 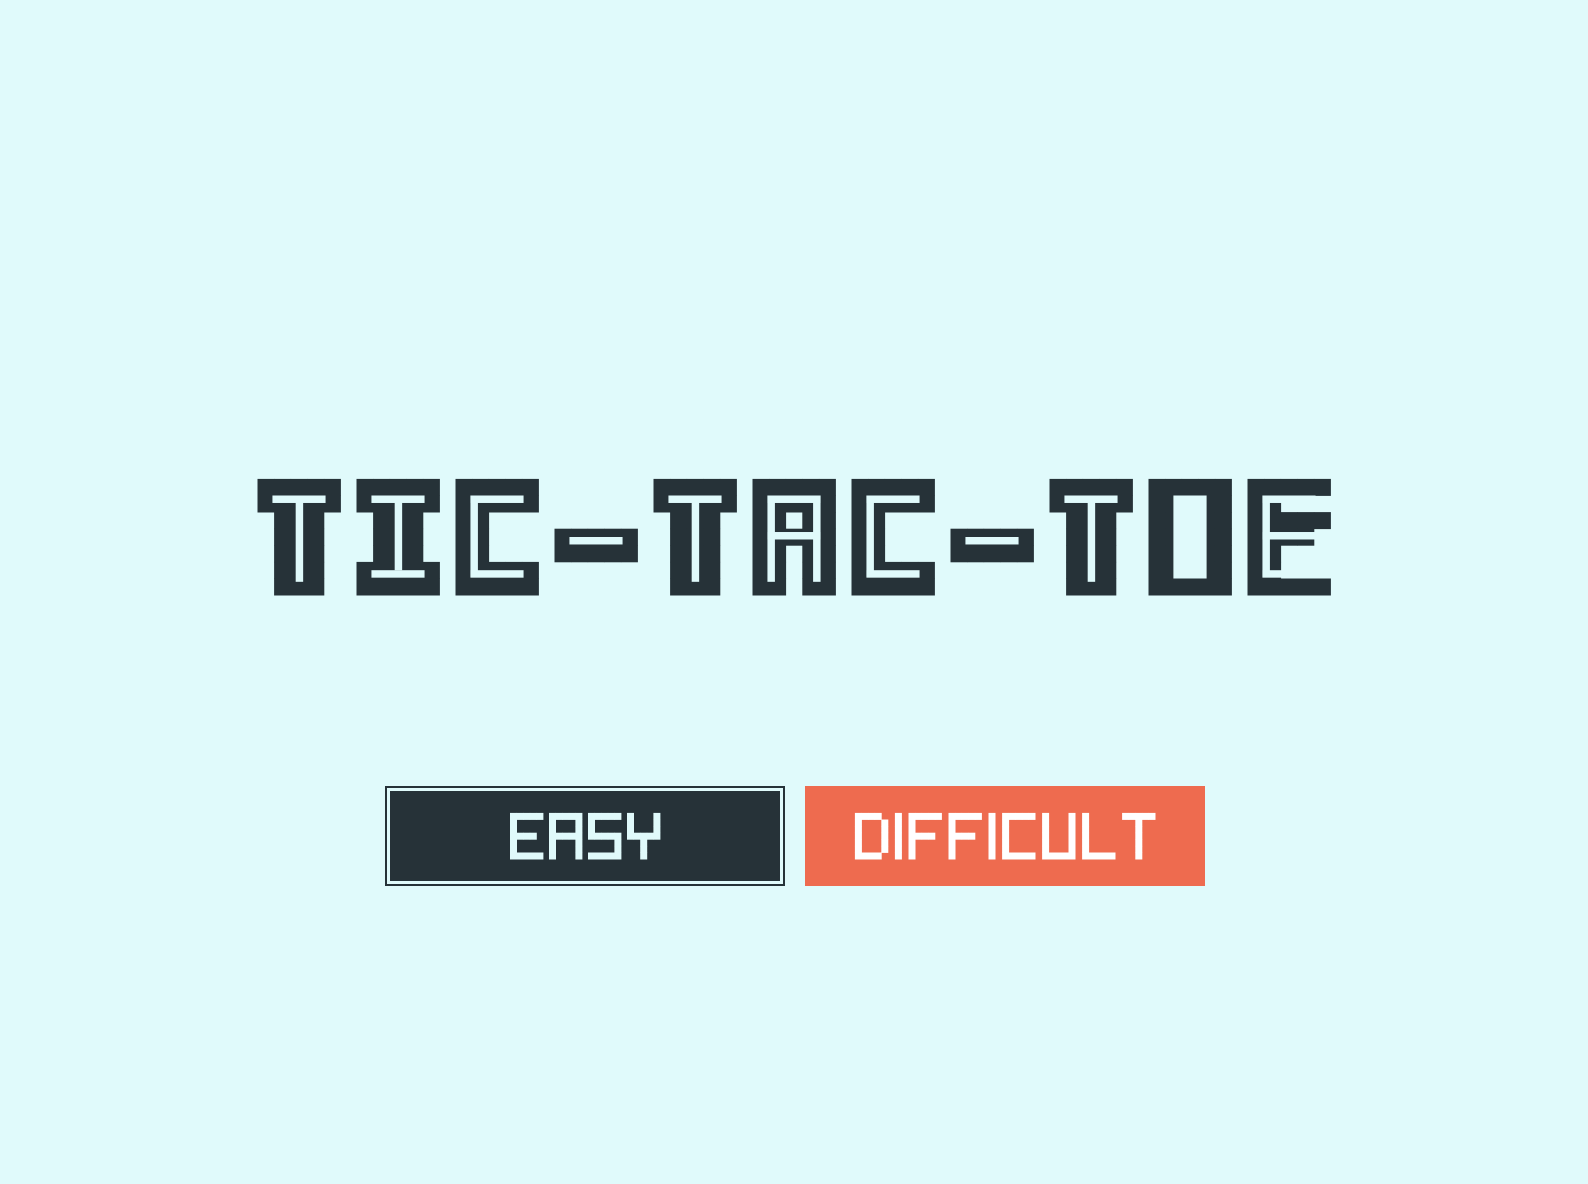 I want to click on easy-button-face: EASY, so click(x=585, y=836).